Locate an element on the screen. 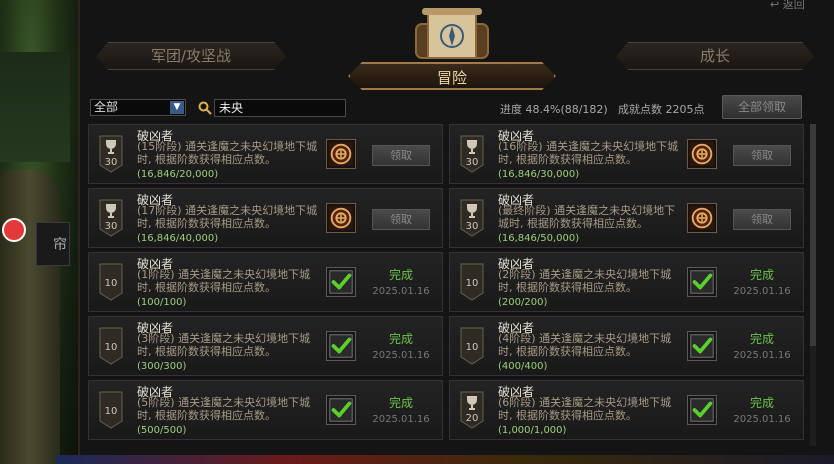 The height and width of the screenshot is (464, 834). achievement-desc: (15阶段) 通关逢魔之未央幻境地下城时, 根据阶数获得相应点数。 is located at coordinates (227, 153).